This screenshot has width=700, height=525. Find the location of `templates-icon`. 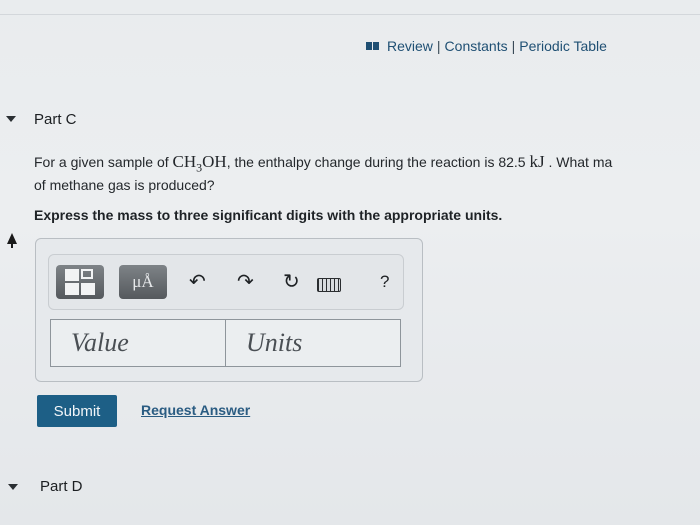

templates-icon is located at coordinates (80, 282).